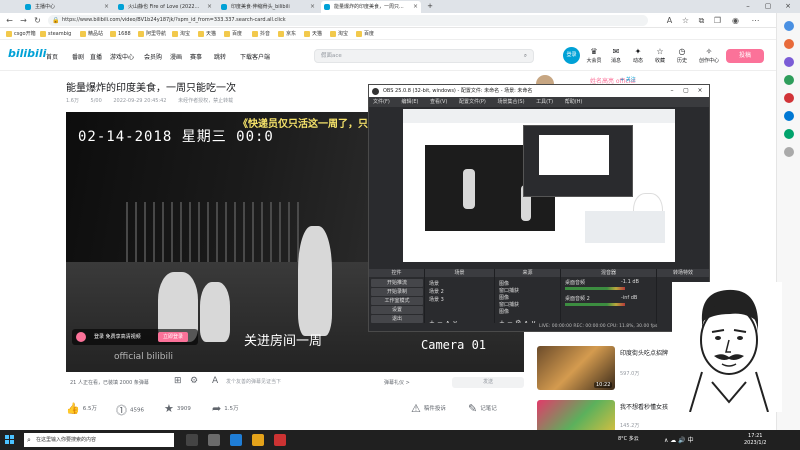 Image resolution: width=800 pixels, height=450 pixels. Describe the element at coordinates (434, 283) in the screenshot. I see `scene-item: 场景` at that location.